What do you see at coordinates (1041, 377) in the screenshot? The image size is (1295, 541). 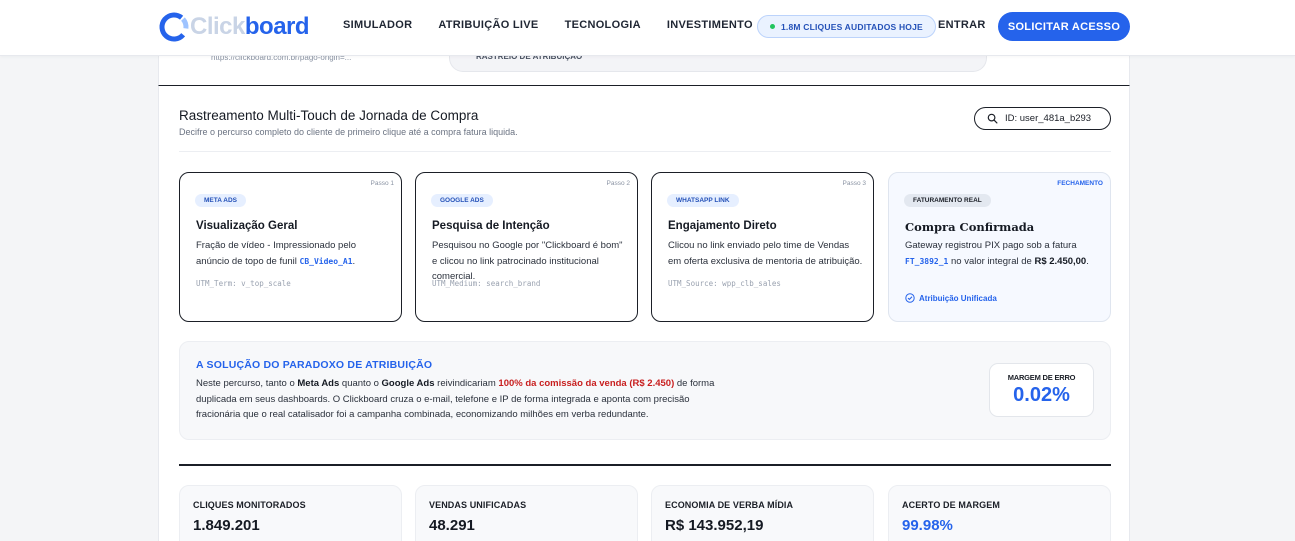 I see `error-margin-label: MARGEM DE ERRO` at bounding box center [1041, 377].